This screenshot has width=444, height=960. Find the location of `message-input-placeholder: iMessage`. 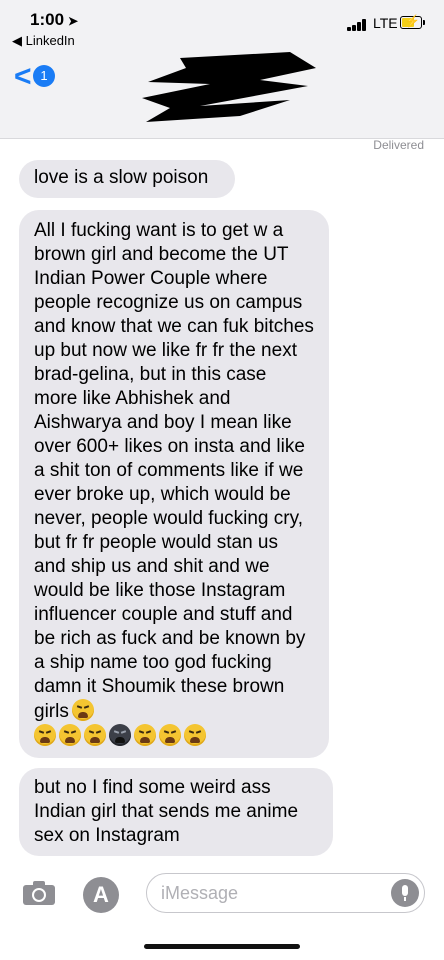

message-input-placeholder: iMessage is located at coordinates (200, 893).